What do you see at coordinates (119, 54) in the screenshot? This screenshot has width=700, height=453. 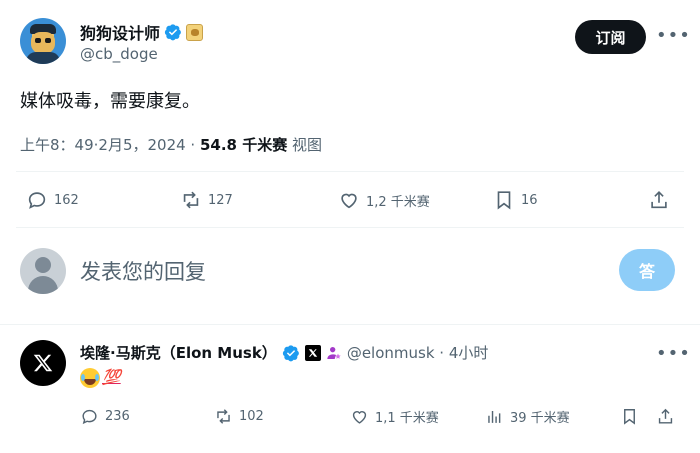 I see `author-handle: @cb_doge` at bounding box center [119, 54].